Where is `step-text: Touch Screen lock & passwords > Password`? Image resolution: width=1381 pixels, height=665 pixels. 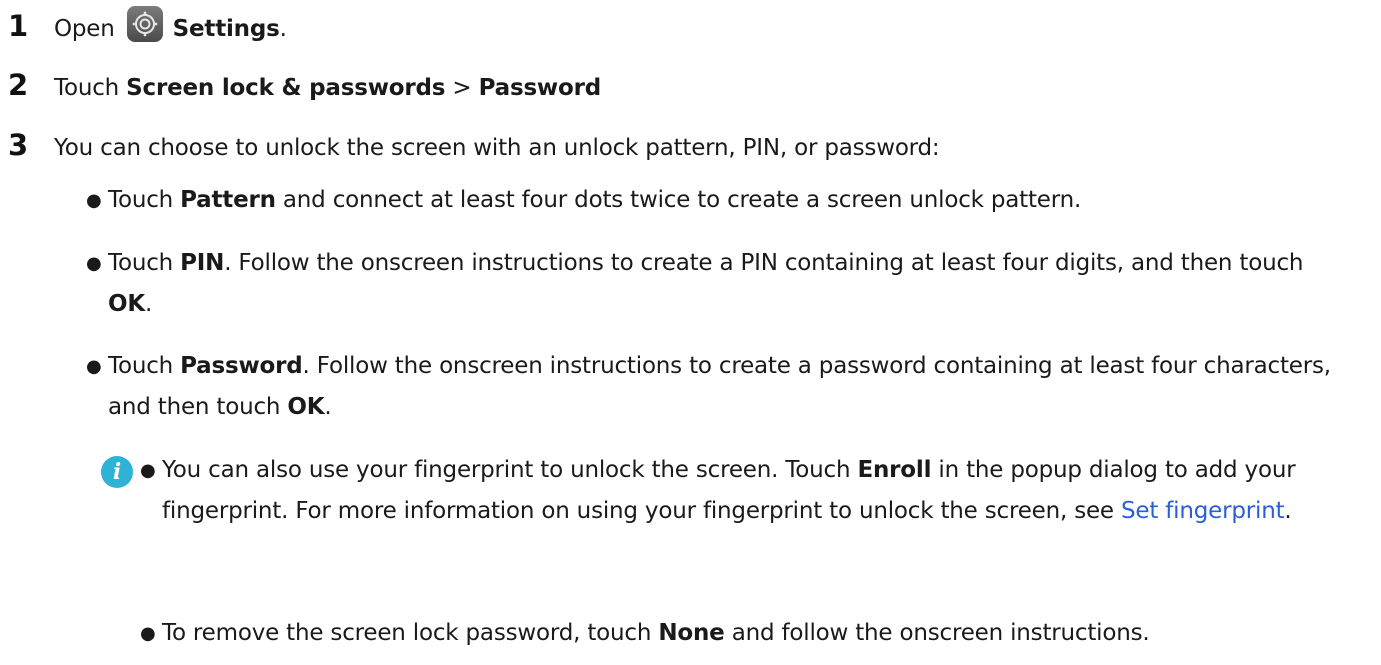
step-text: Touch Screen lock & passwords > Password is located at coordinates (327, 88).